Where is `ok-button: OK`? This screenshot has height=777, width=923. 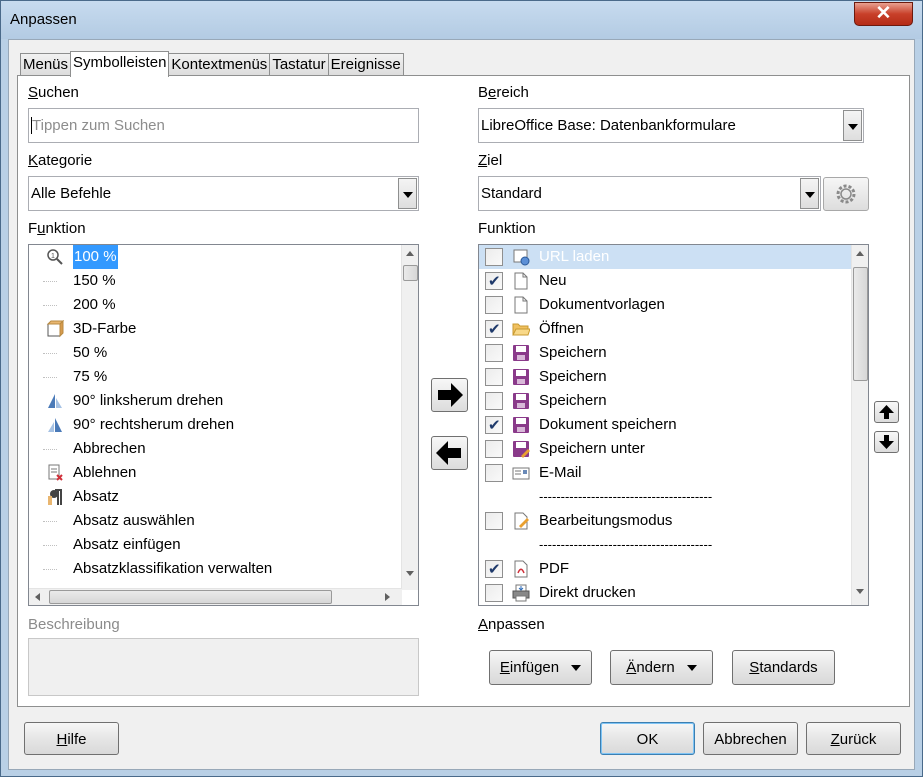
ok-button: OK is located at coordinates (647, 738).